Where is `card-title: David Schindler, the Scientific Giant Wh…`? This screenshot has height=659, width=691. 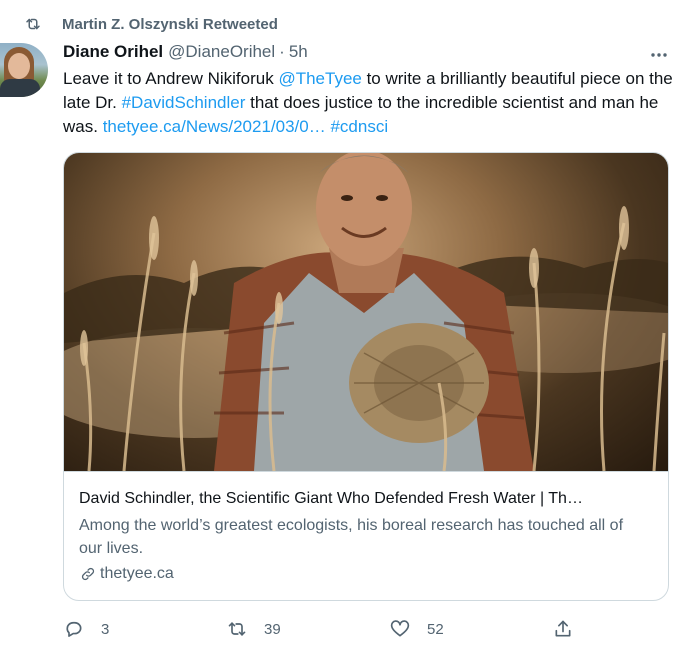 card-title: David Schindler, the Scientific Giant Wh… is located at coordinates (331, 498).